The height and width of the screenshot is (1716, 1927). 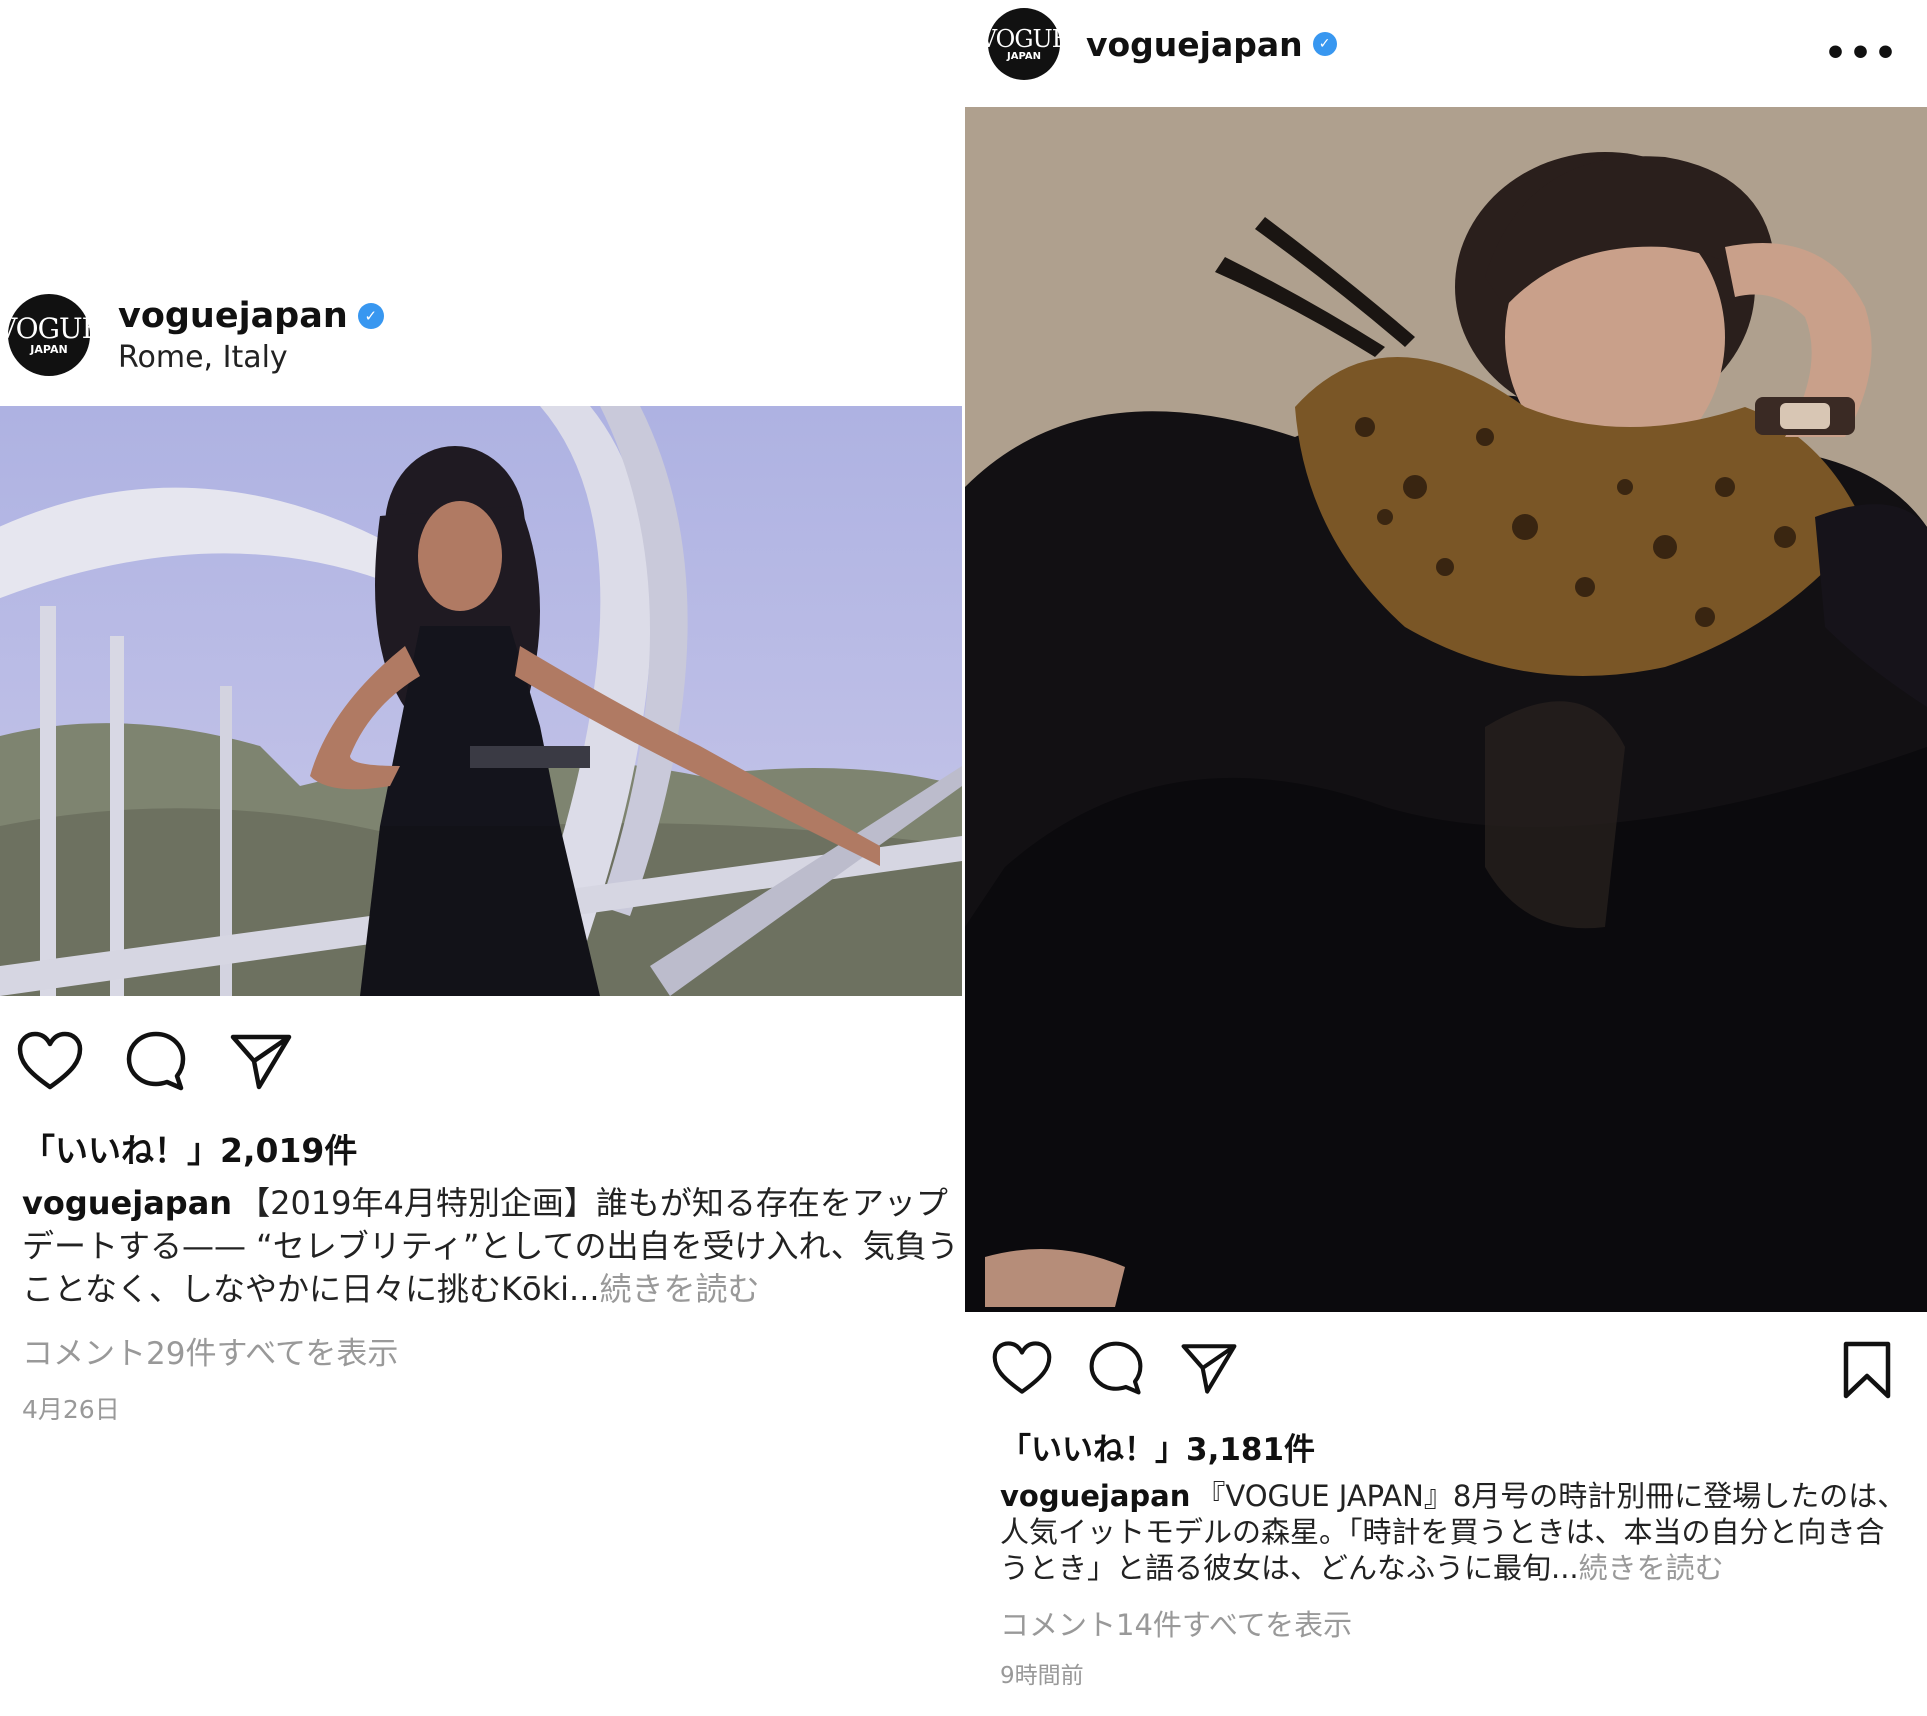 What do you see at coordinates (1867, 1370) in the screenshot?
I see `bookmark-icon` at bounding box center [1867, 1370].